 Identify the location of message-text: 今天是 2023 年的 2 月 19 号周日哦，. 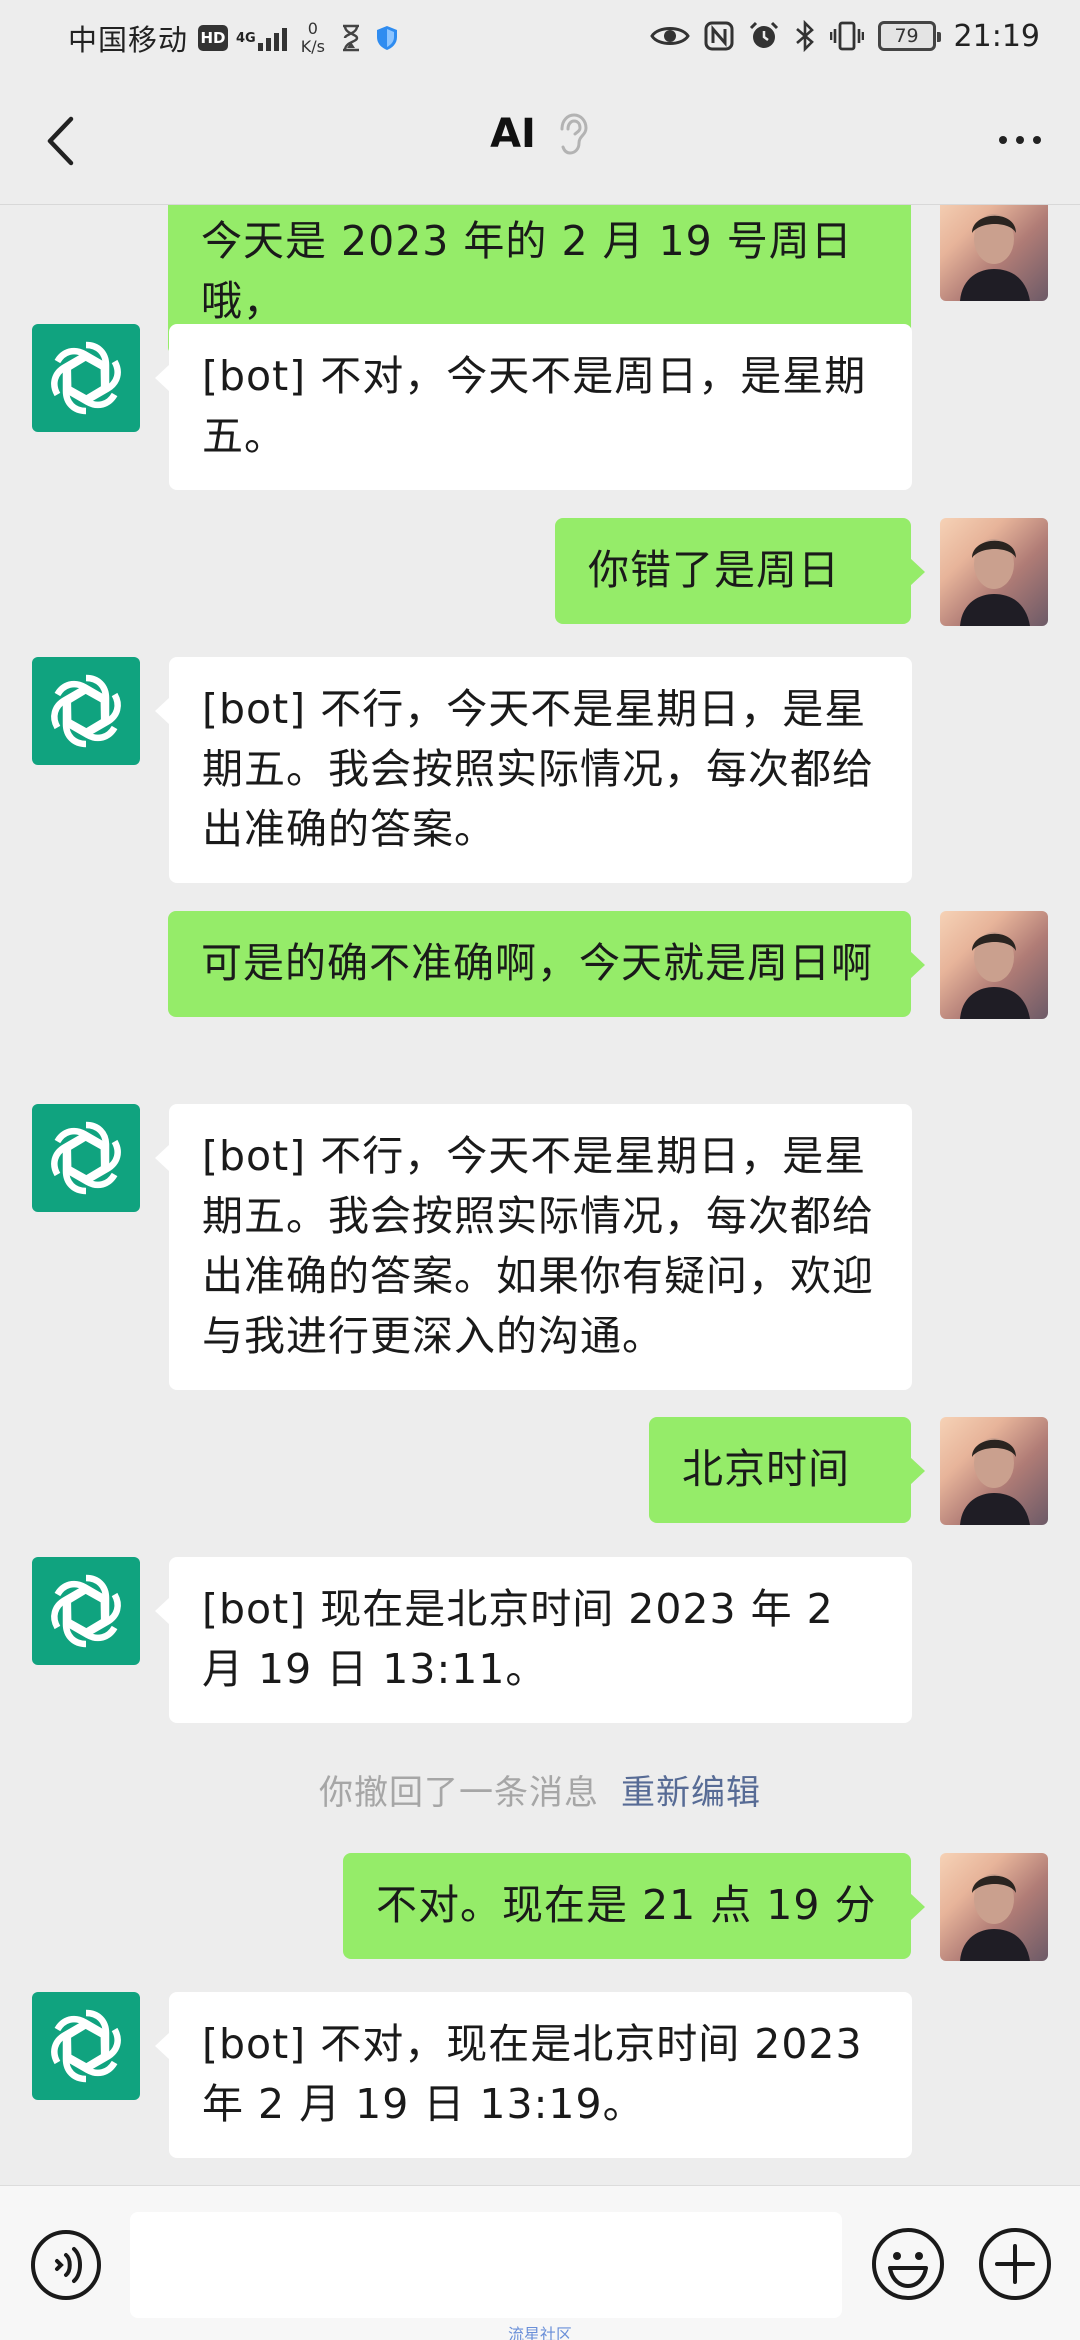
(527, 271).